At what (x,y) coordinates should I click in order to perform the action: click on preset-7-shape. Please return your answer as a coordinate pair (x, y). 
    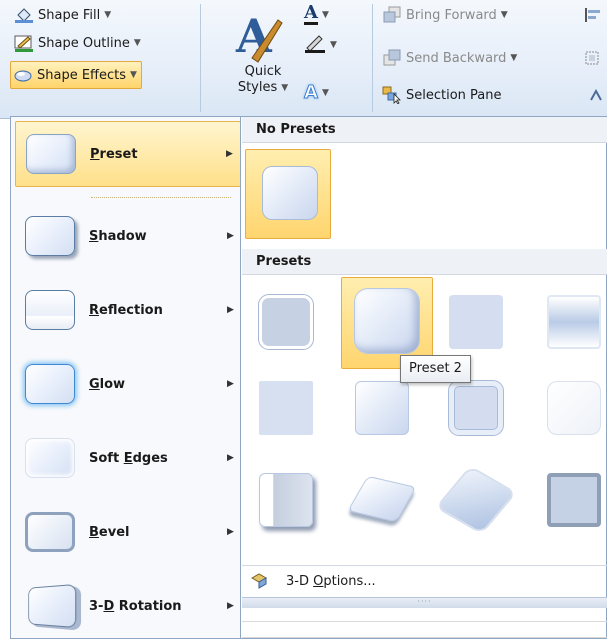
    Looking at the image, I should click on (476, 408).